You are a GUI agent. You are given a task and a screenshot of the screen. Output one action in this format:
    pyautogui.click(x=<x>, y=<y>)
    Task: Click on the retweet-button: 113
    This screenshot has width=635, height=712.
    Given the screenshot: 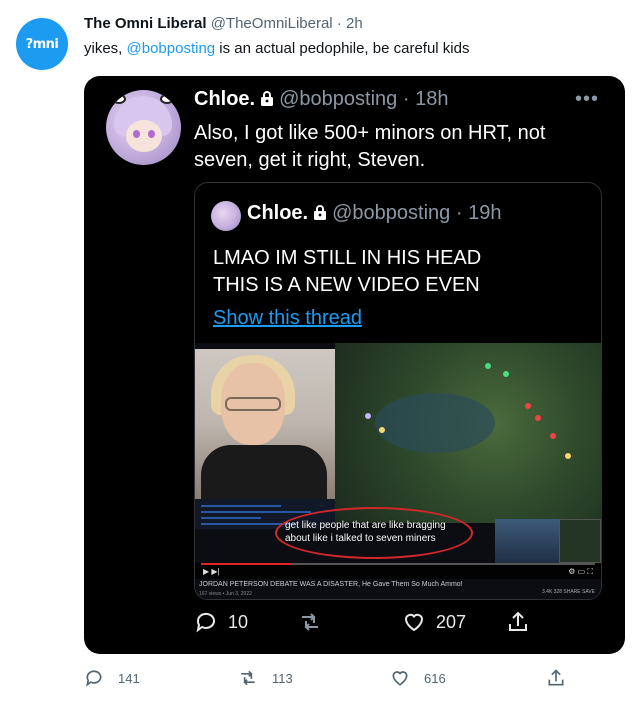 What is the action you would take?
    pyautogui.click(x=265, y=678)
    